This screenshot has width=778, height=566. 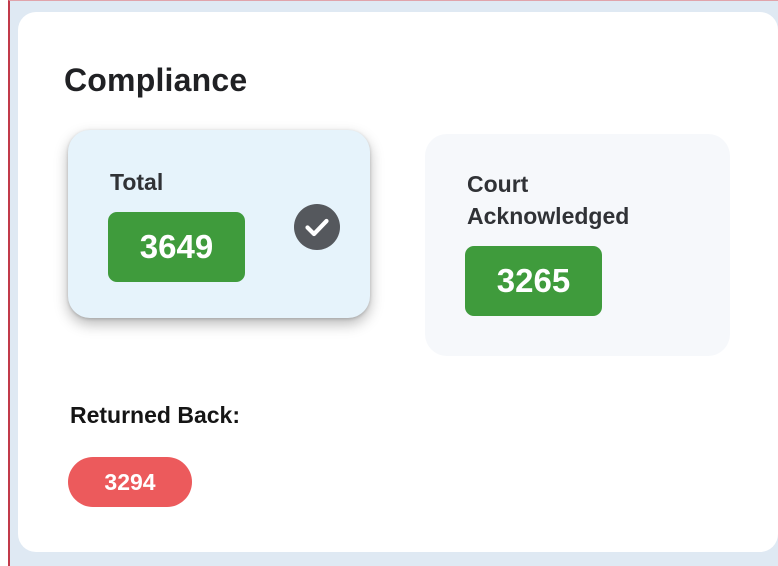 I want to click on total-label: Total, so click(x=137, y=182).